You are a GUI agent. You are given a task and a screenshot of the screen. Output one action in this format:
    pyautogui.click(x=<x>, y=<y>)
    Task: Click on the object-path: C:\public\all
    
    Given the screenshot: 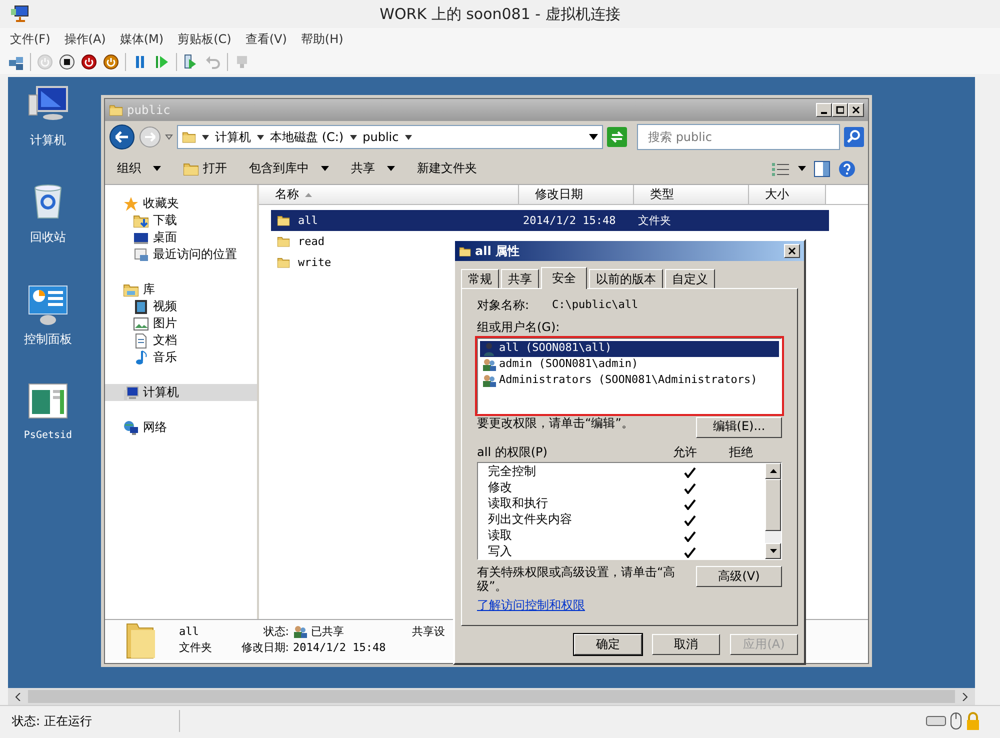 What is the action you would take?
    pyautogui.click(x=595, y=306)
    